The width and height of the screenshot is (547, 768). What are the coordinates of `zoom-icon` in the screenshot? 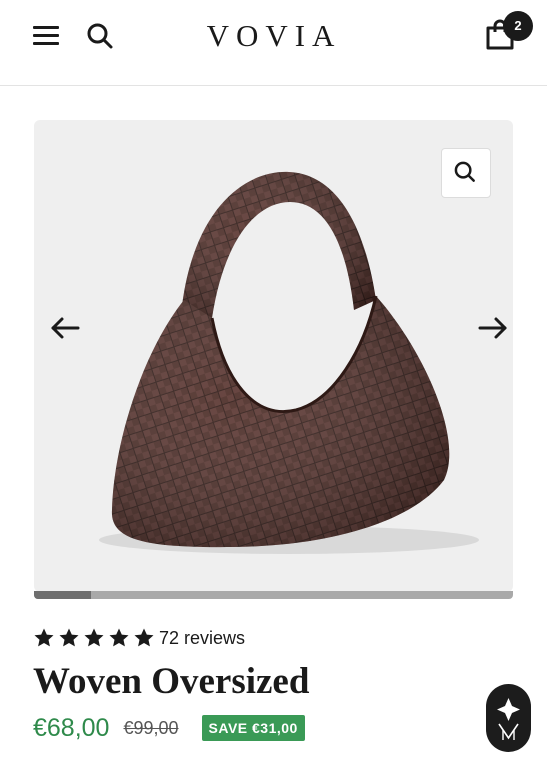 It's located at (464, 171).